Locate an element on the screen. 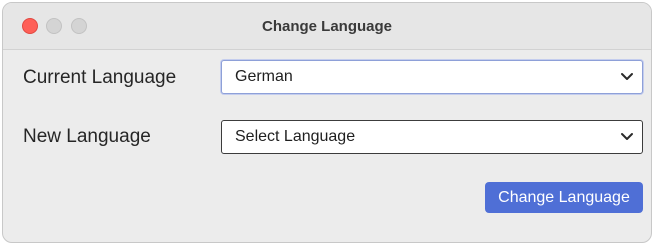 This screenshot has height=245, width=654. current-language-select: German is located at coordinates (432, 77).